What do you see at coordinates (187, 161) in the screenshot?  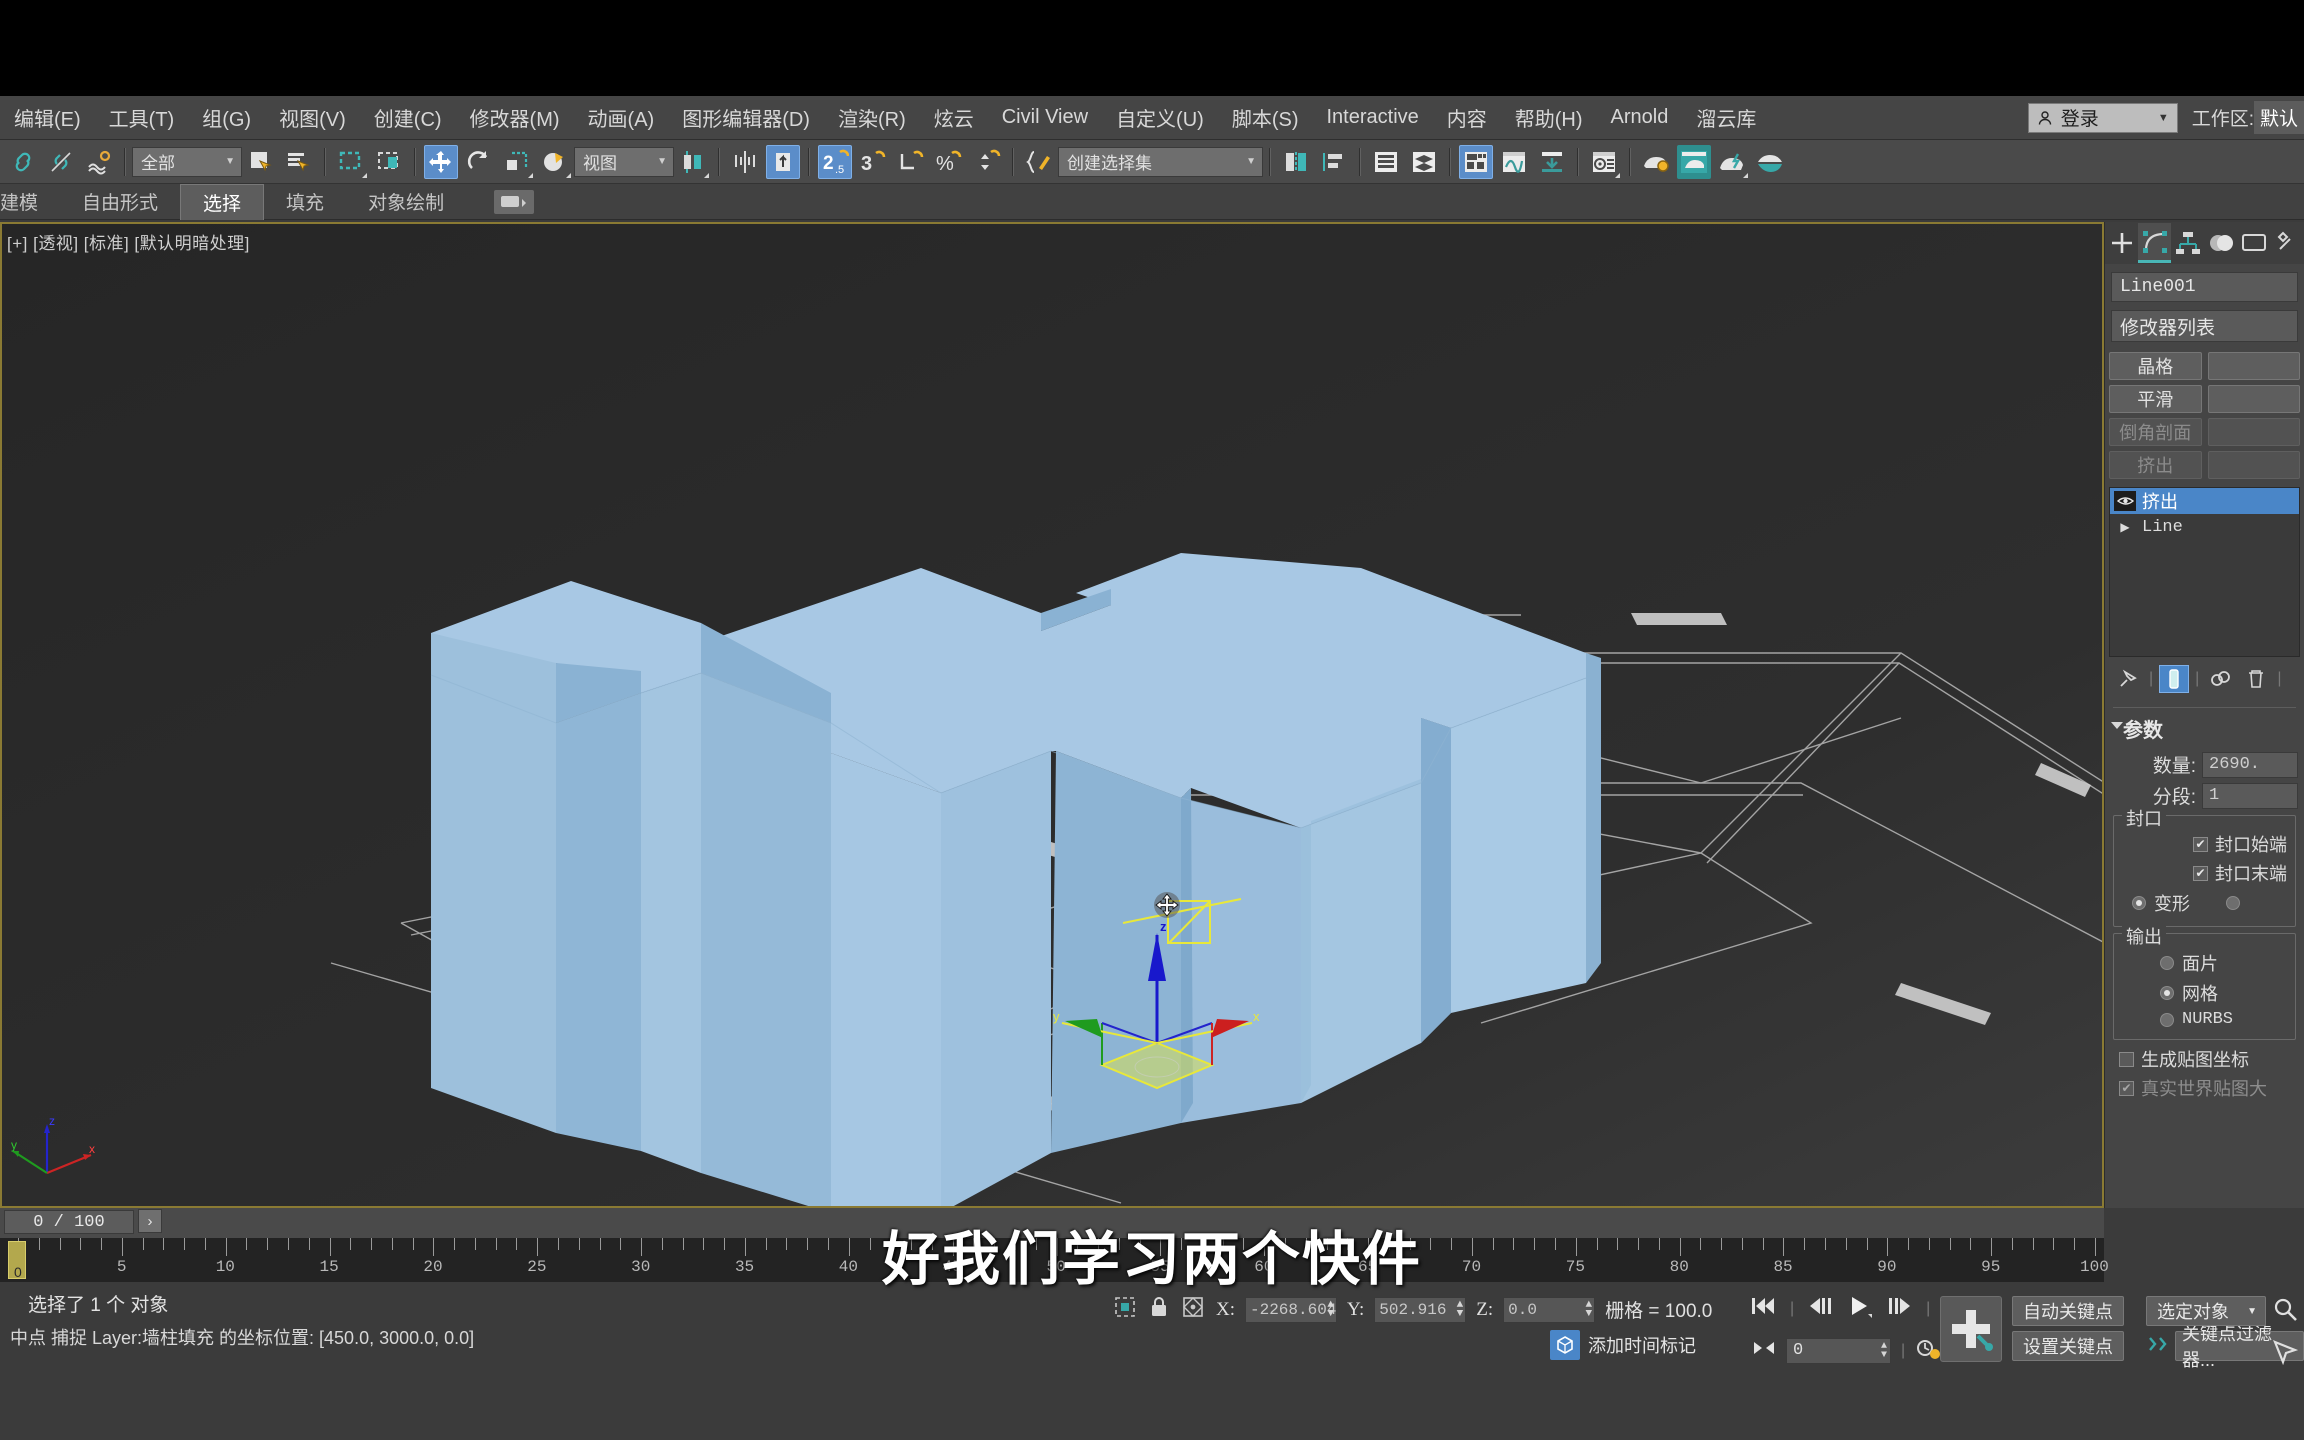 I see `selection-filter-combo: 全部 ▼` at bounding box center [187, 161].